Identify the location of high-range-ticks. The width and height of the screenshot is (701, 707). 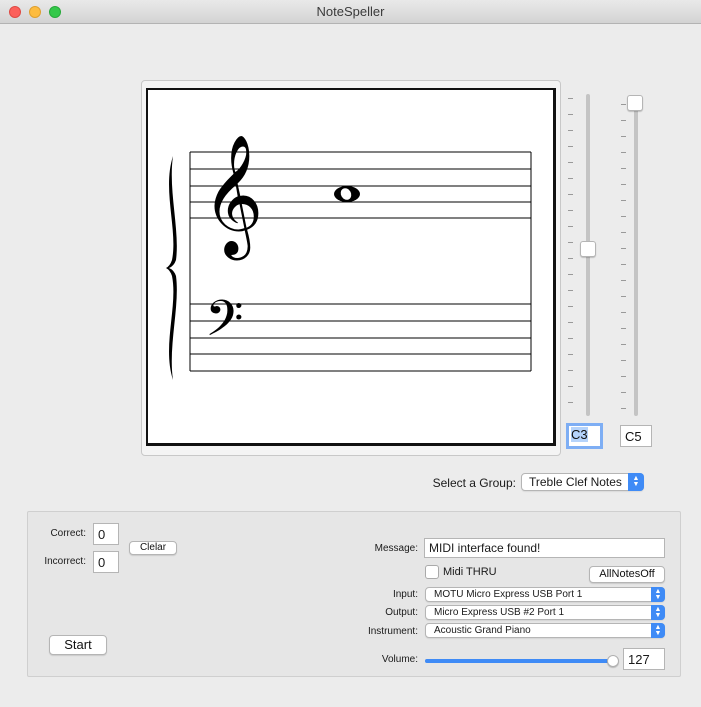
(623, 259).